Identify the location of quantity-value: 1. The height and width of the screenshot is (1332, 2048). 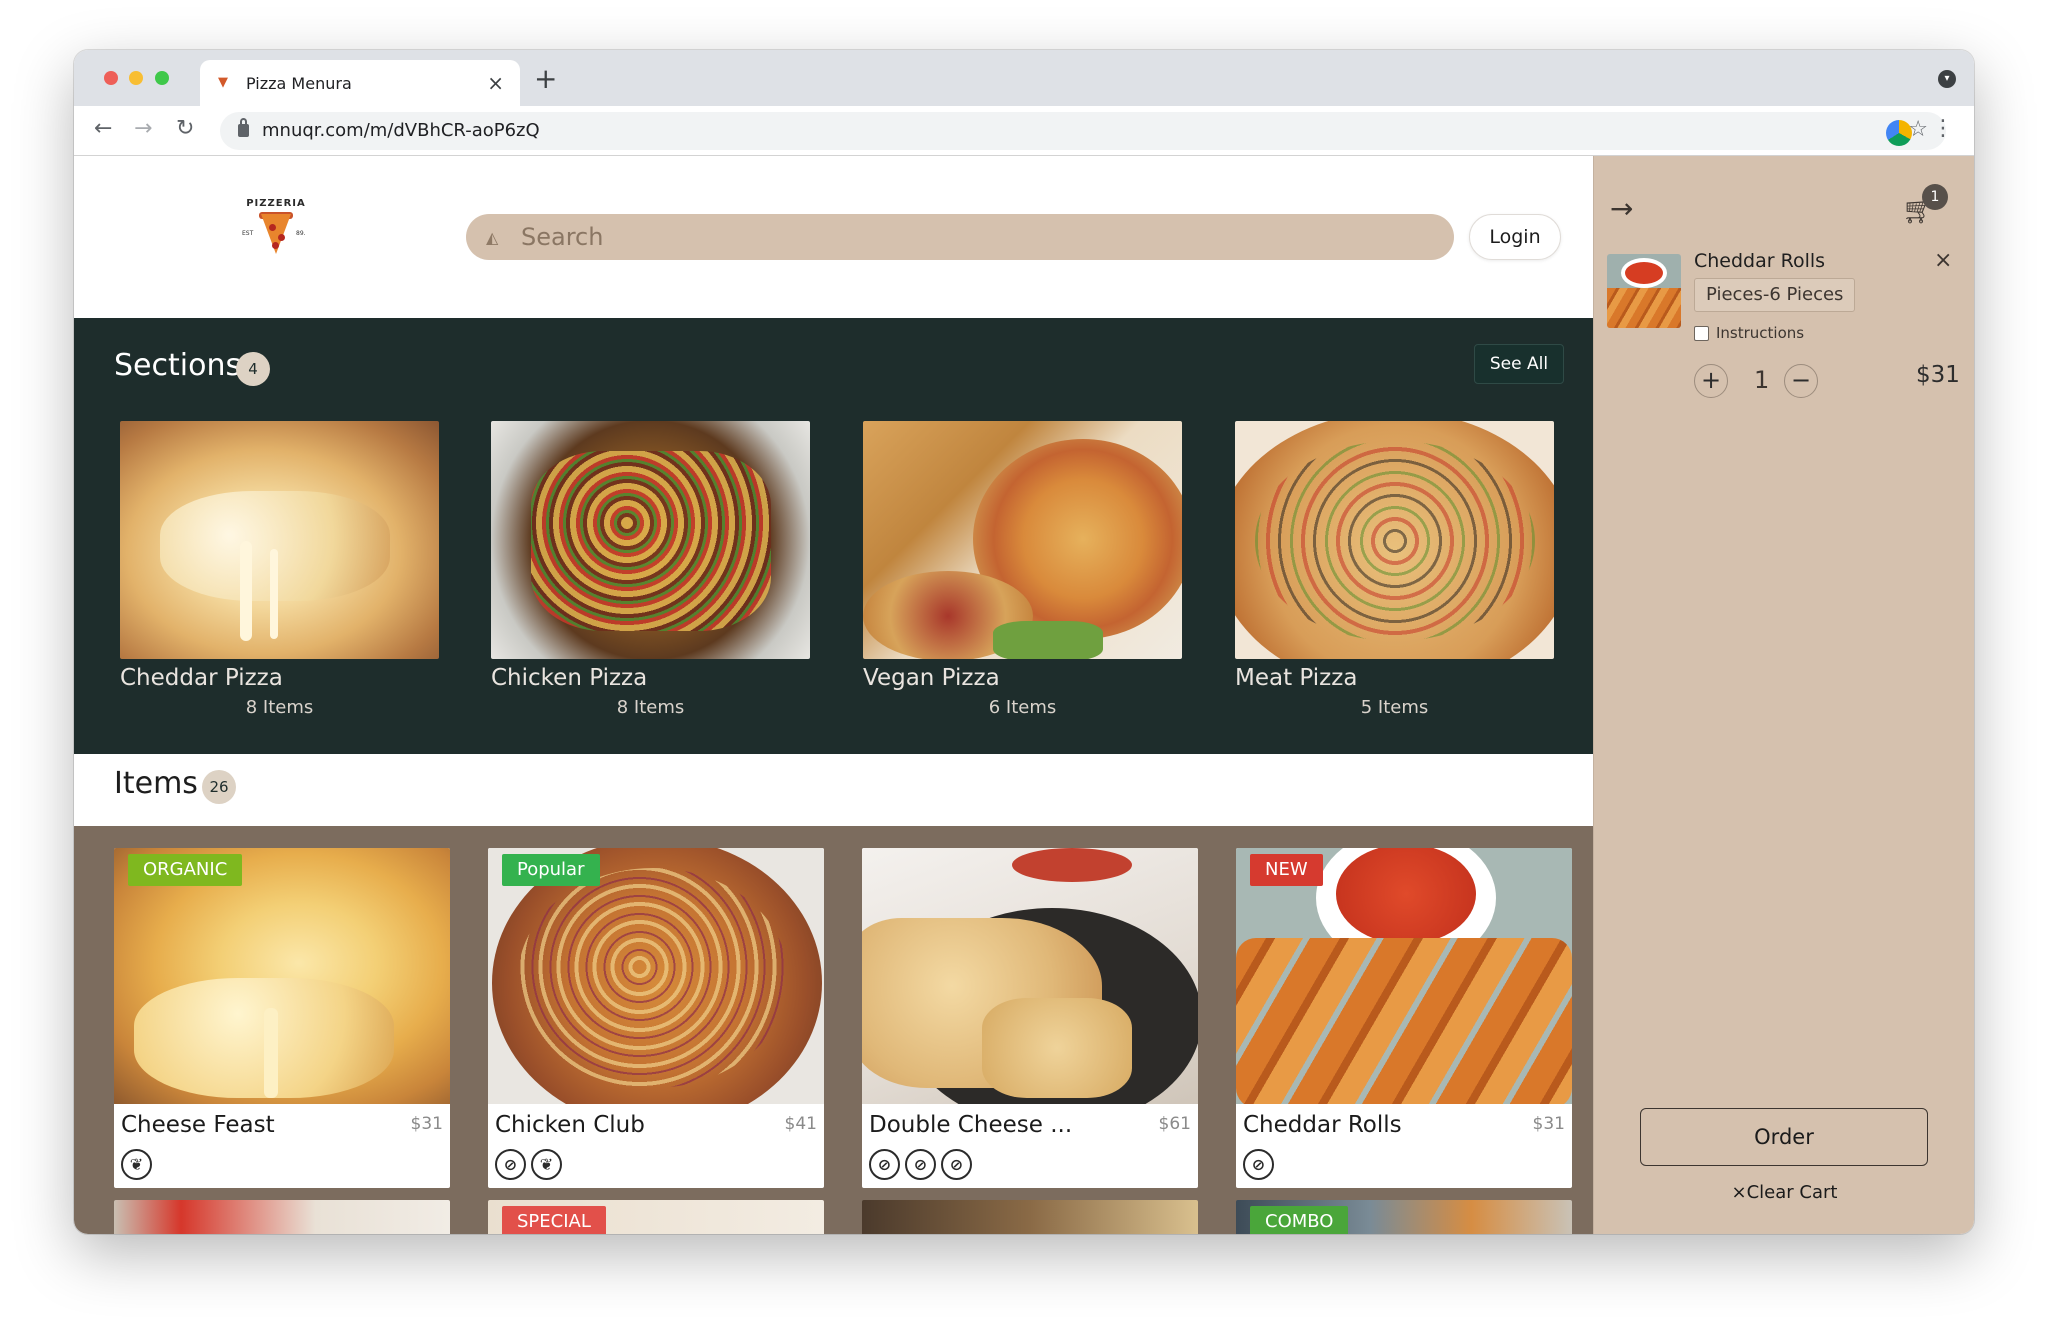
(1762, 380).